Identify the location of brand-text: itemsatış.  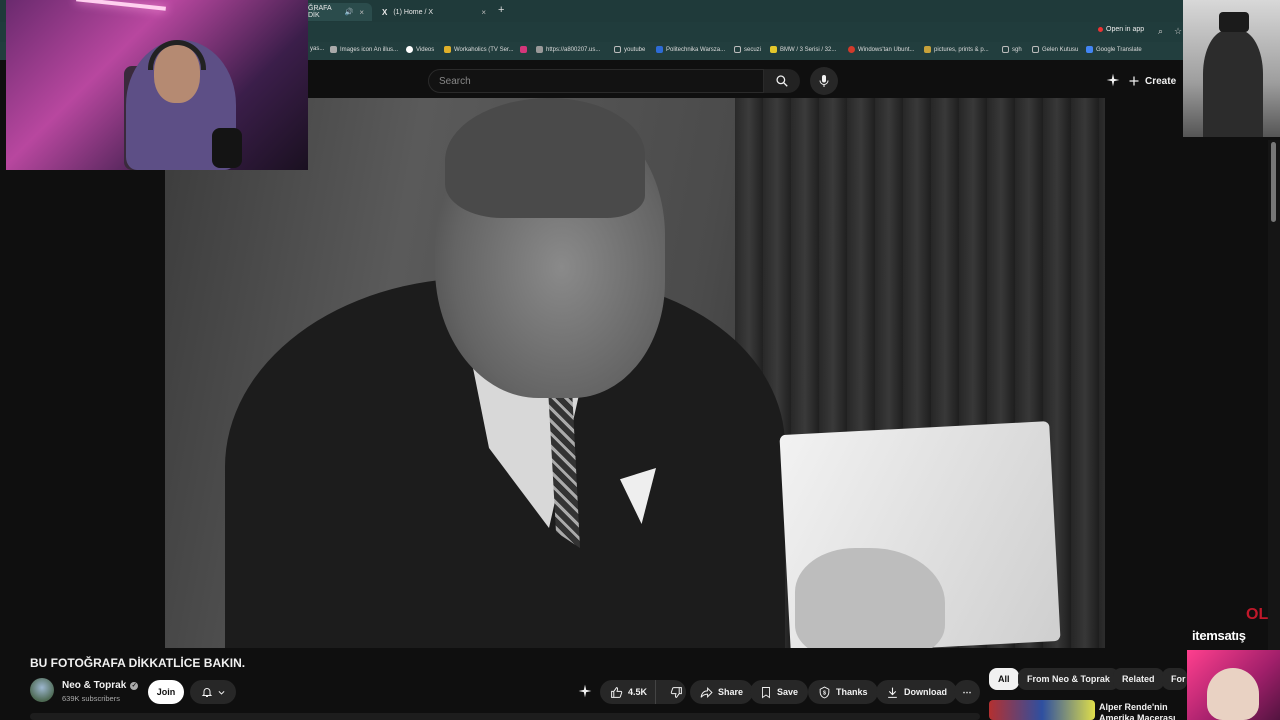
(1219, 635).